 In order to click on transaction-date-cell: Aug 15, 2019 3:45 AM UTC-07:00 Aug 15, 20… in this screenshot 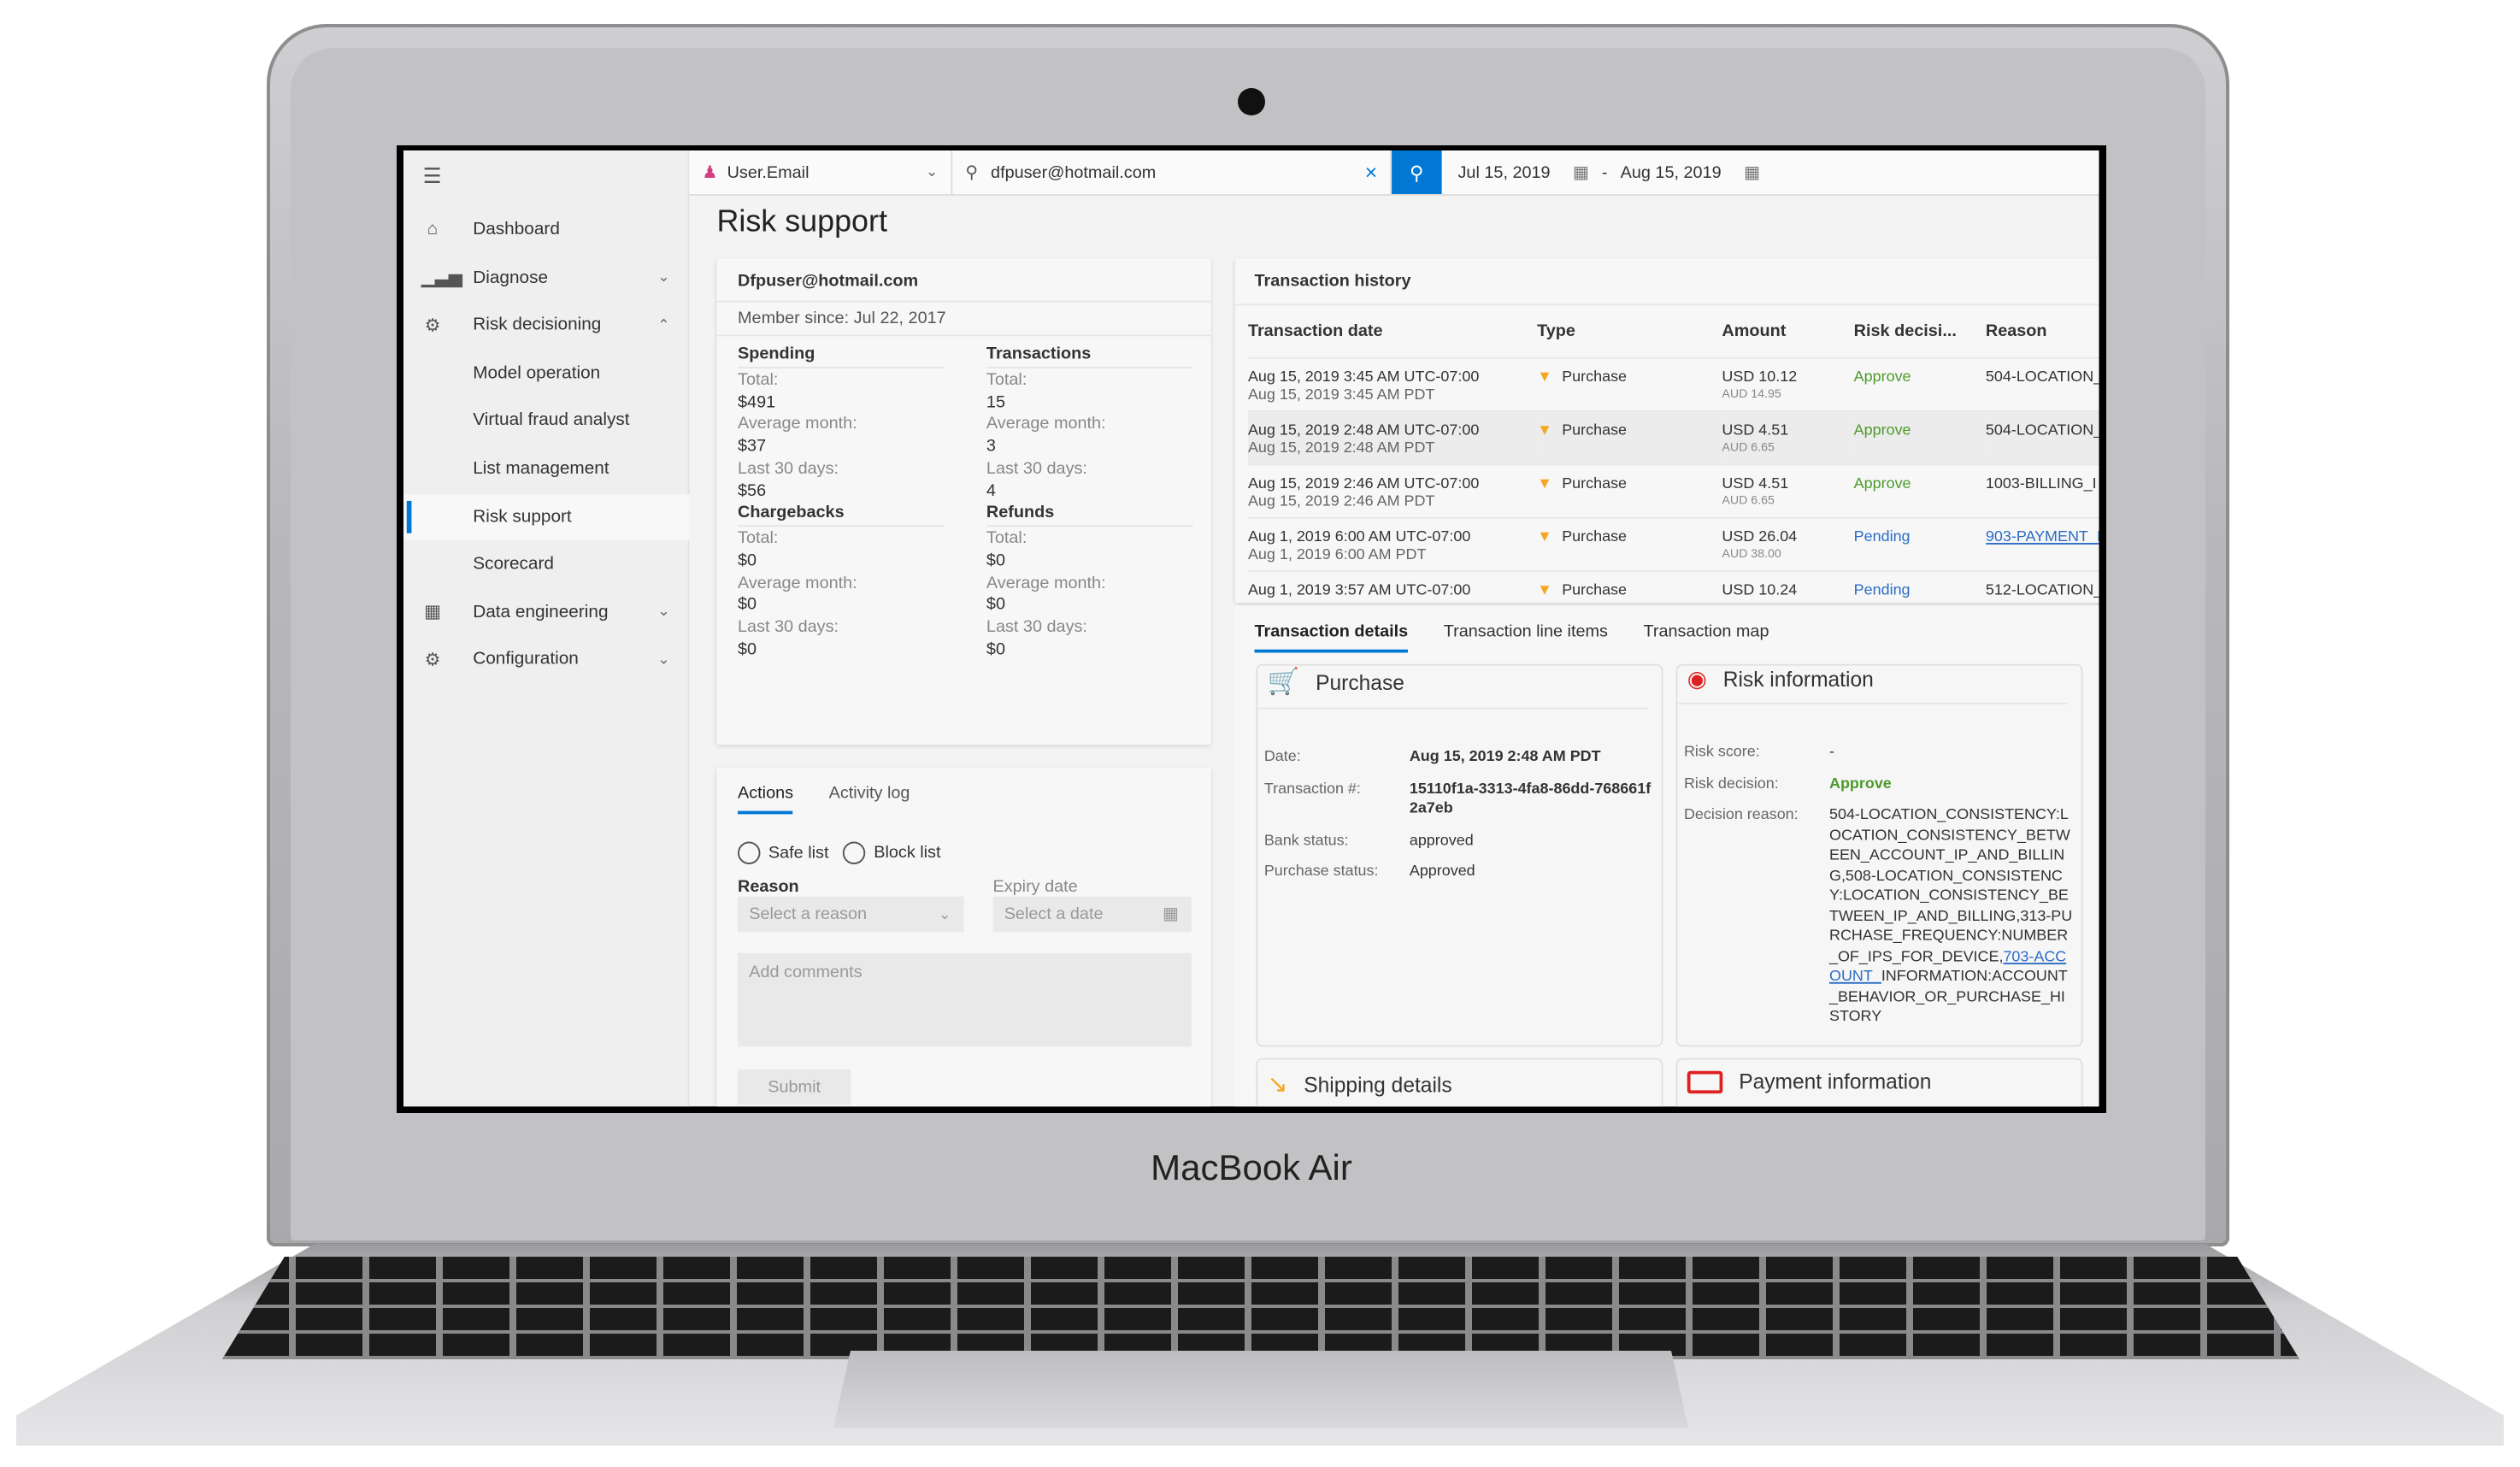, I will do `click(1393, 383)`.